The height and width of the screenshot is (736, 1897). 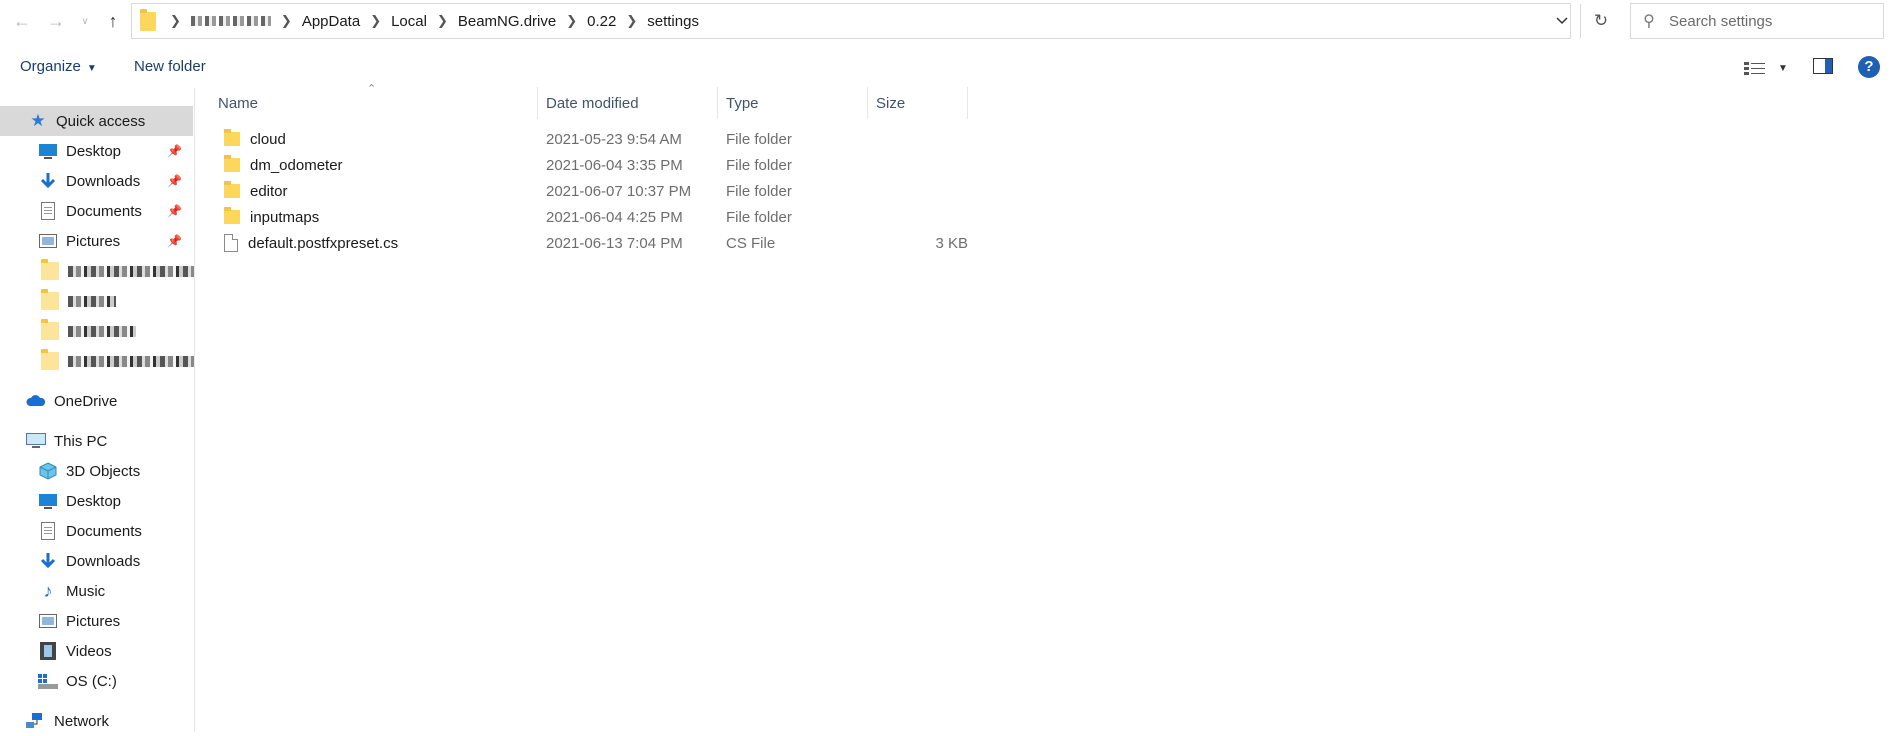 I want to click on sidebar-item-onedrive: OneDrive, so click(x=97, y=401).